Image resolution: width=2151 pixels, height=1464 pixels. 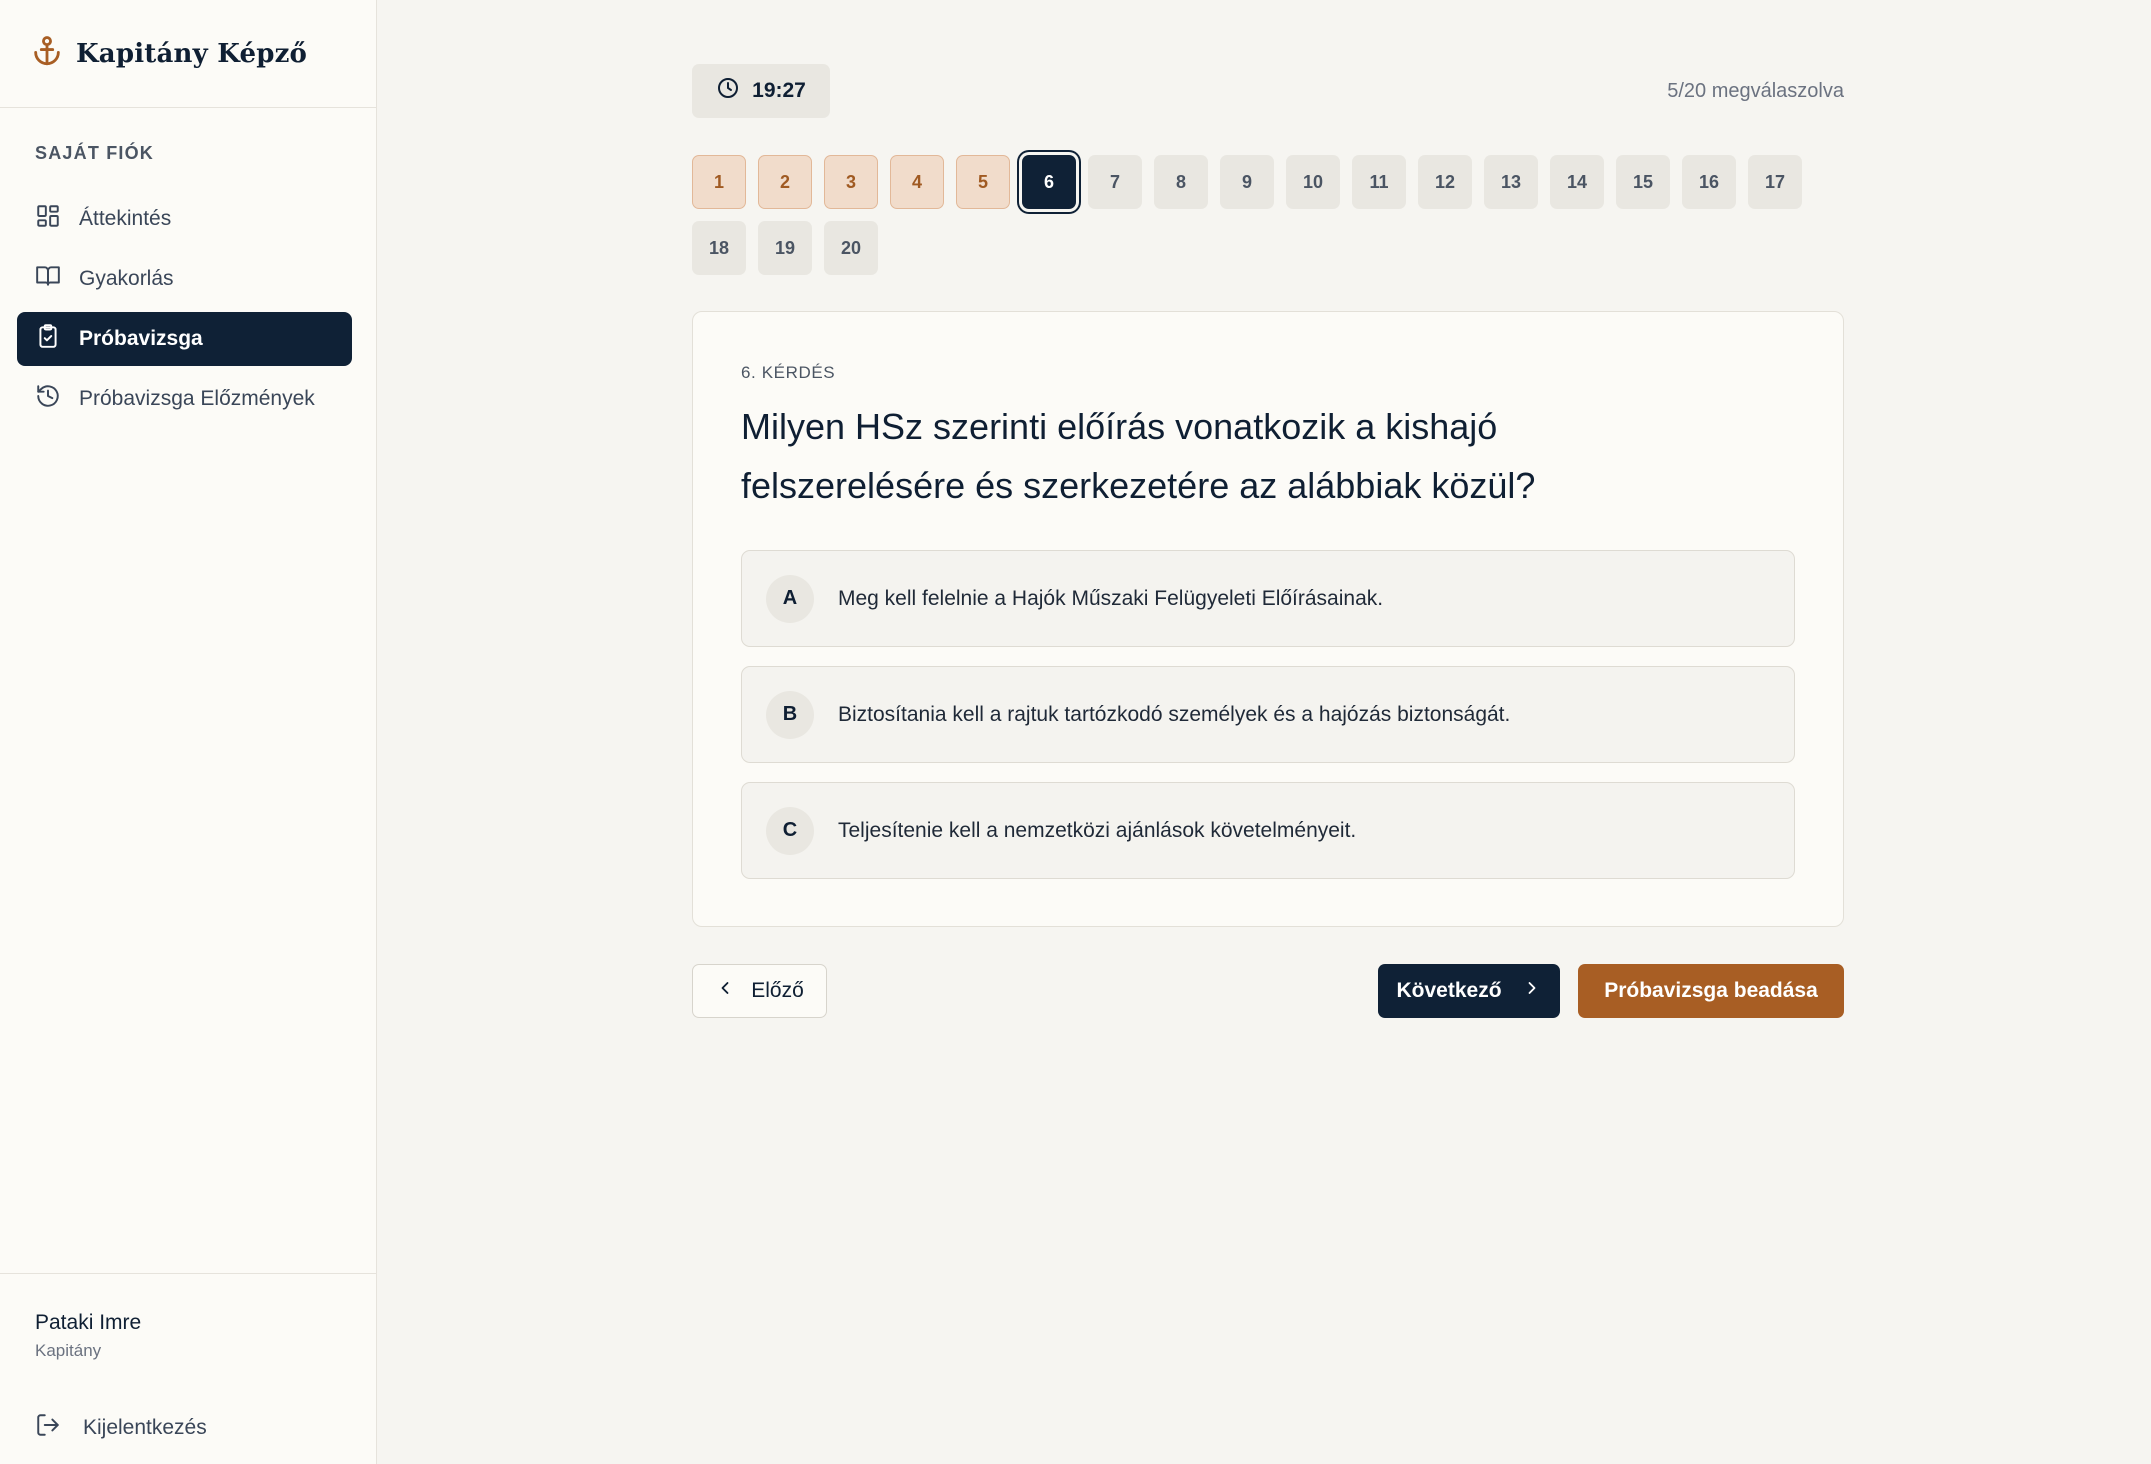 What do you see at coordinates (1709, 182) in the screenshot?
I see `question-nav-button: 16` at bounding box center [1709, 182].